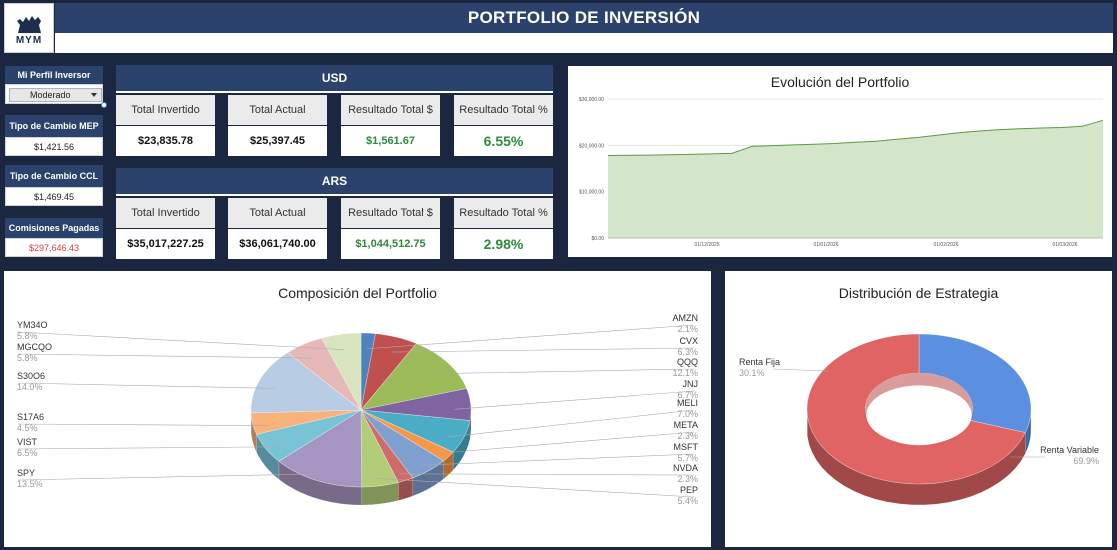  What do you see at coordinates (706, 245) in the screenshot?
I see `x-tick-label: 01/12/2025` at bounding box center [706, 245].